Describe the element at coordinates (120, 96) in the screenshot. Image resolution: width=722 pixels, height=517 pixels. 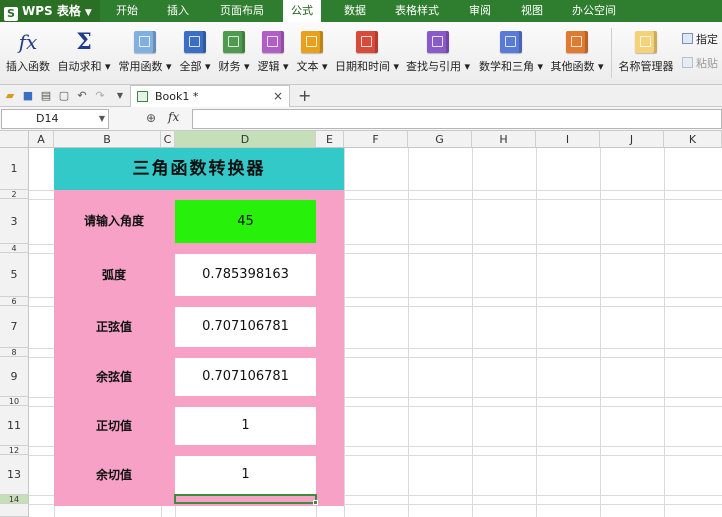
I see `customize-toolbar-icon: ▼` at that location.